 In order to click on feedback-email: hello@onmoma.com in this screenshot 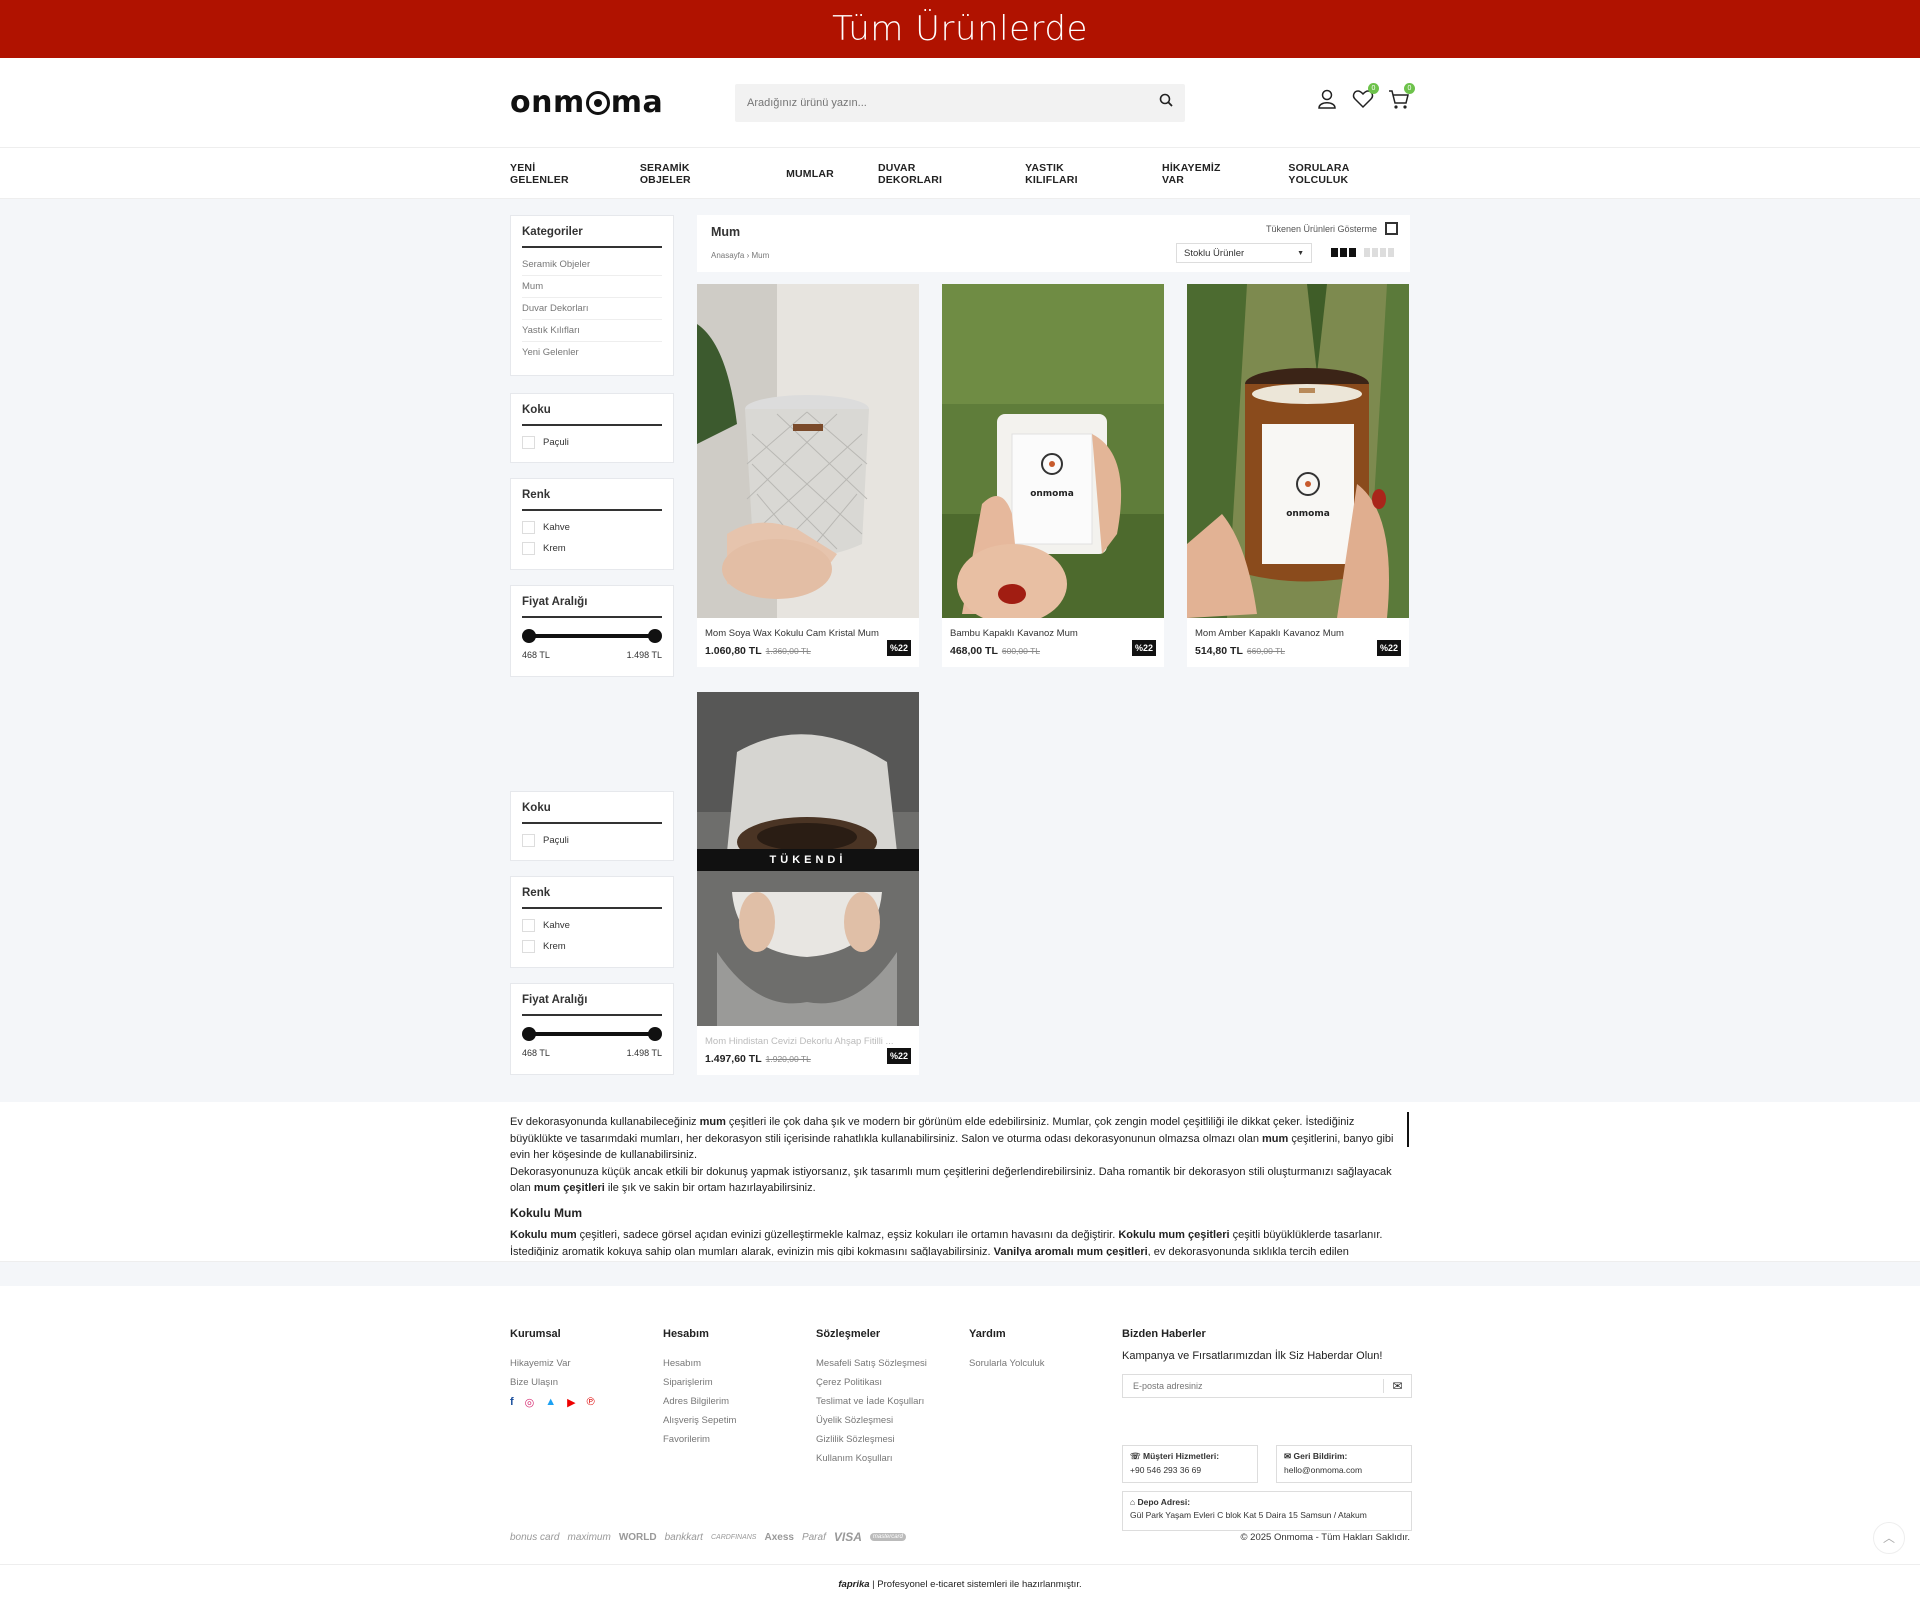, I will do `click(1323, 1470)`.